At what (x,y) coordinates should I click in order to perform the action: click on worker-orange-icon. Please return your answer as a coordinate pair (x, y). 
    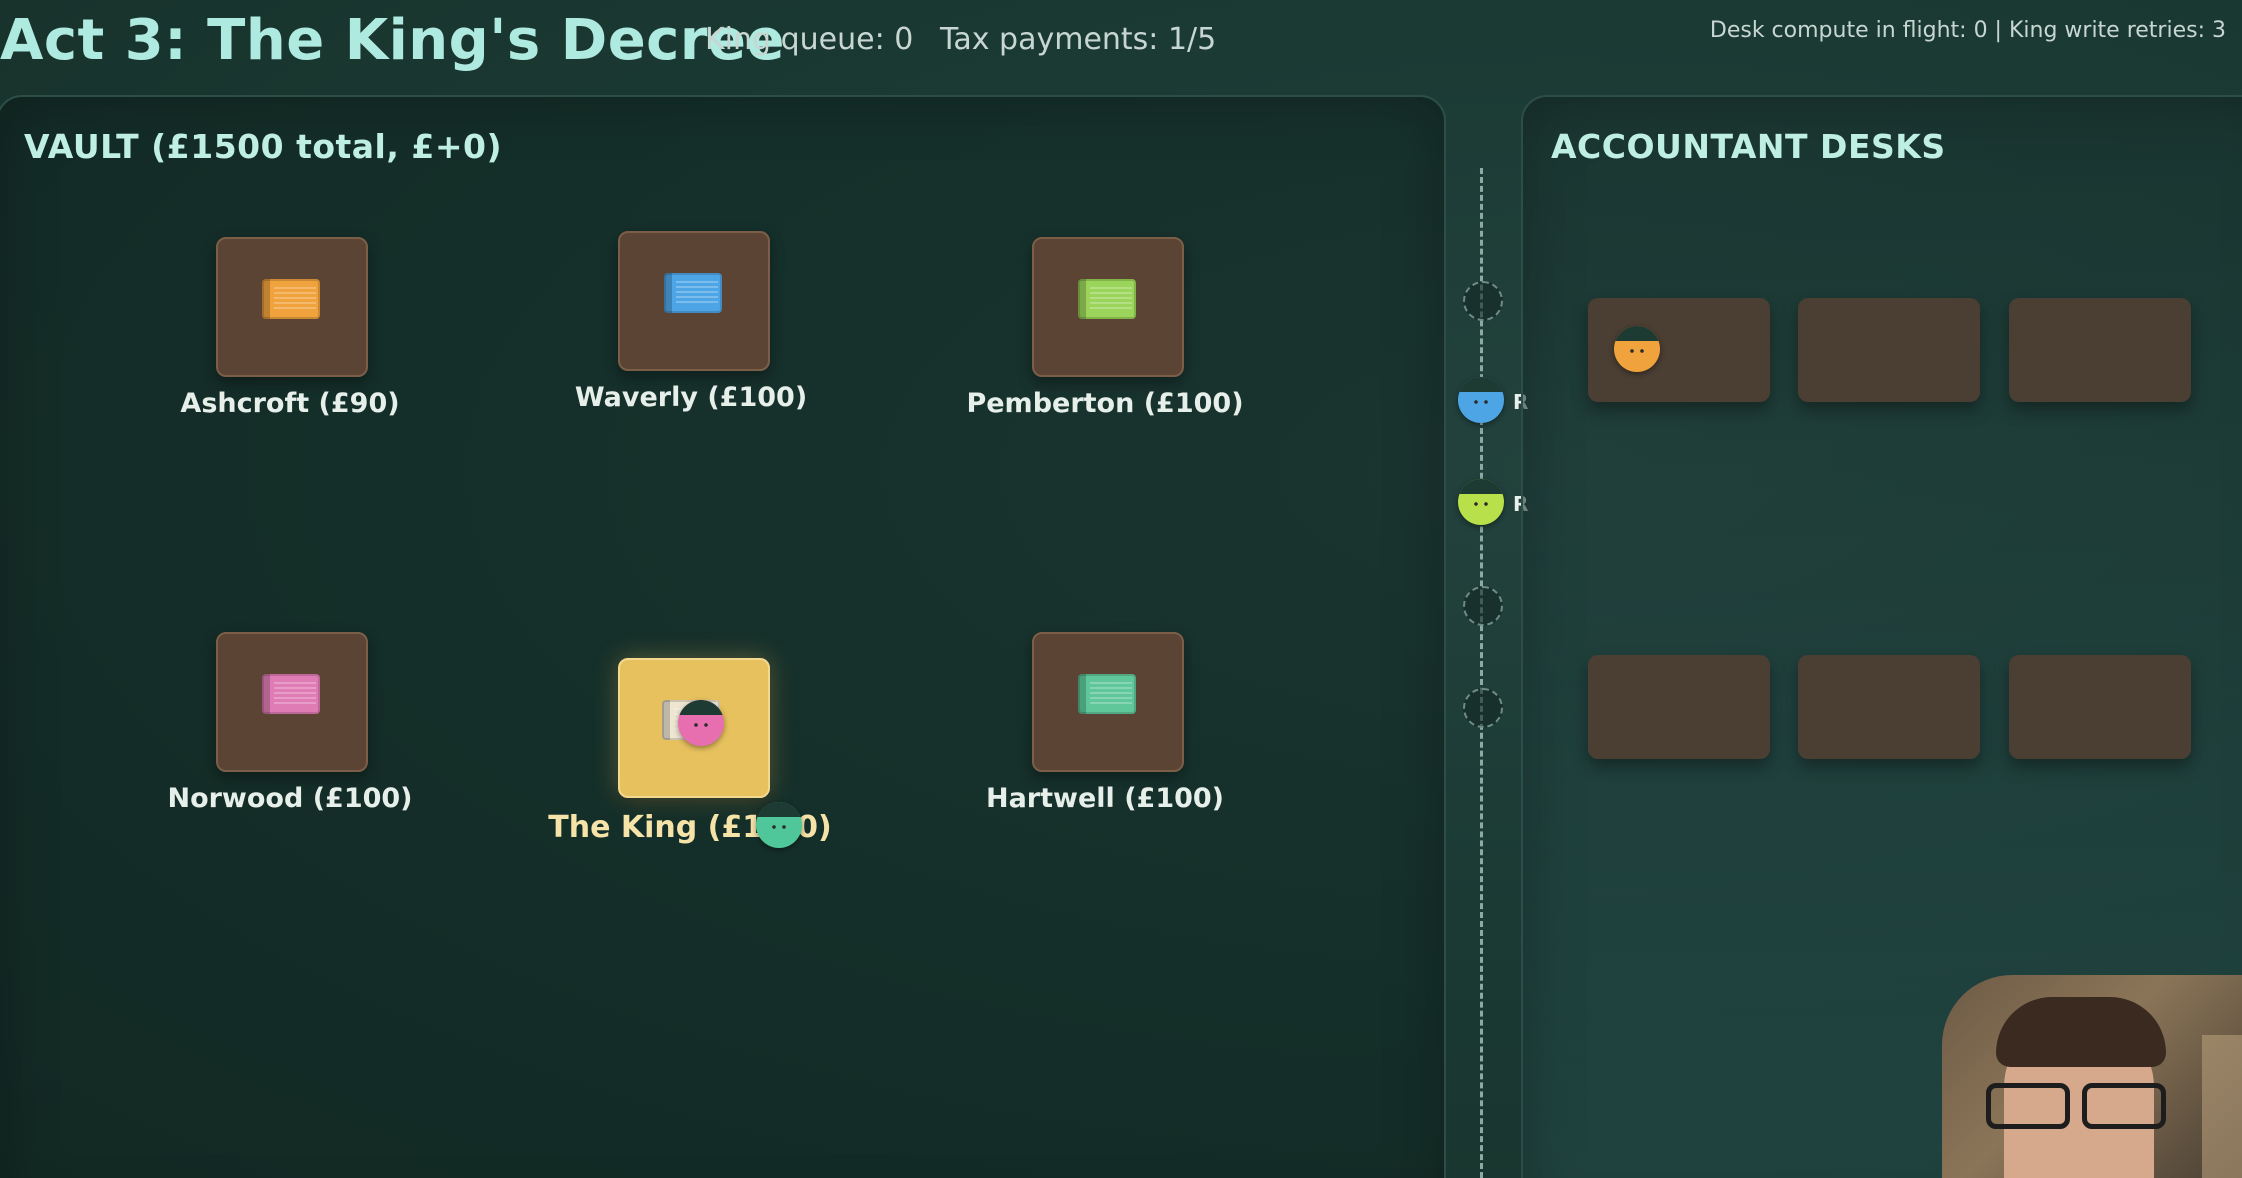
    Looking at the image, I should click on (1637, 349).